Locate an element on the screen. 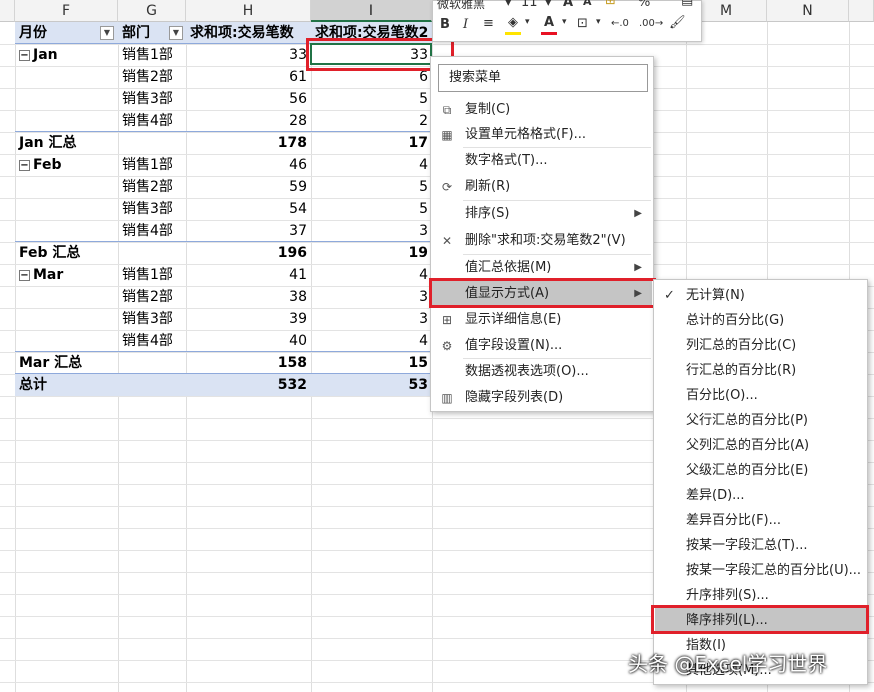 Image resolution: width=874 pixels, height=692 pixels. submenu-item: 父列汇总的百分比(A) is located at coordinates (760, 445).